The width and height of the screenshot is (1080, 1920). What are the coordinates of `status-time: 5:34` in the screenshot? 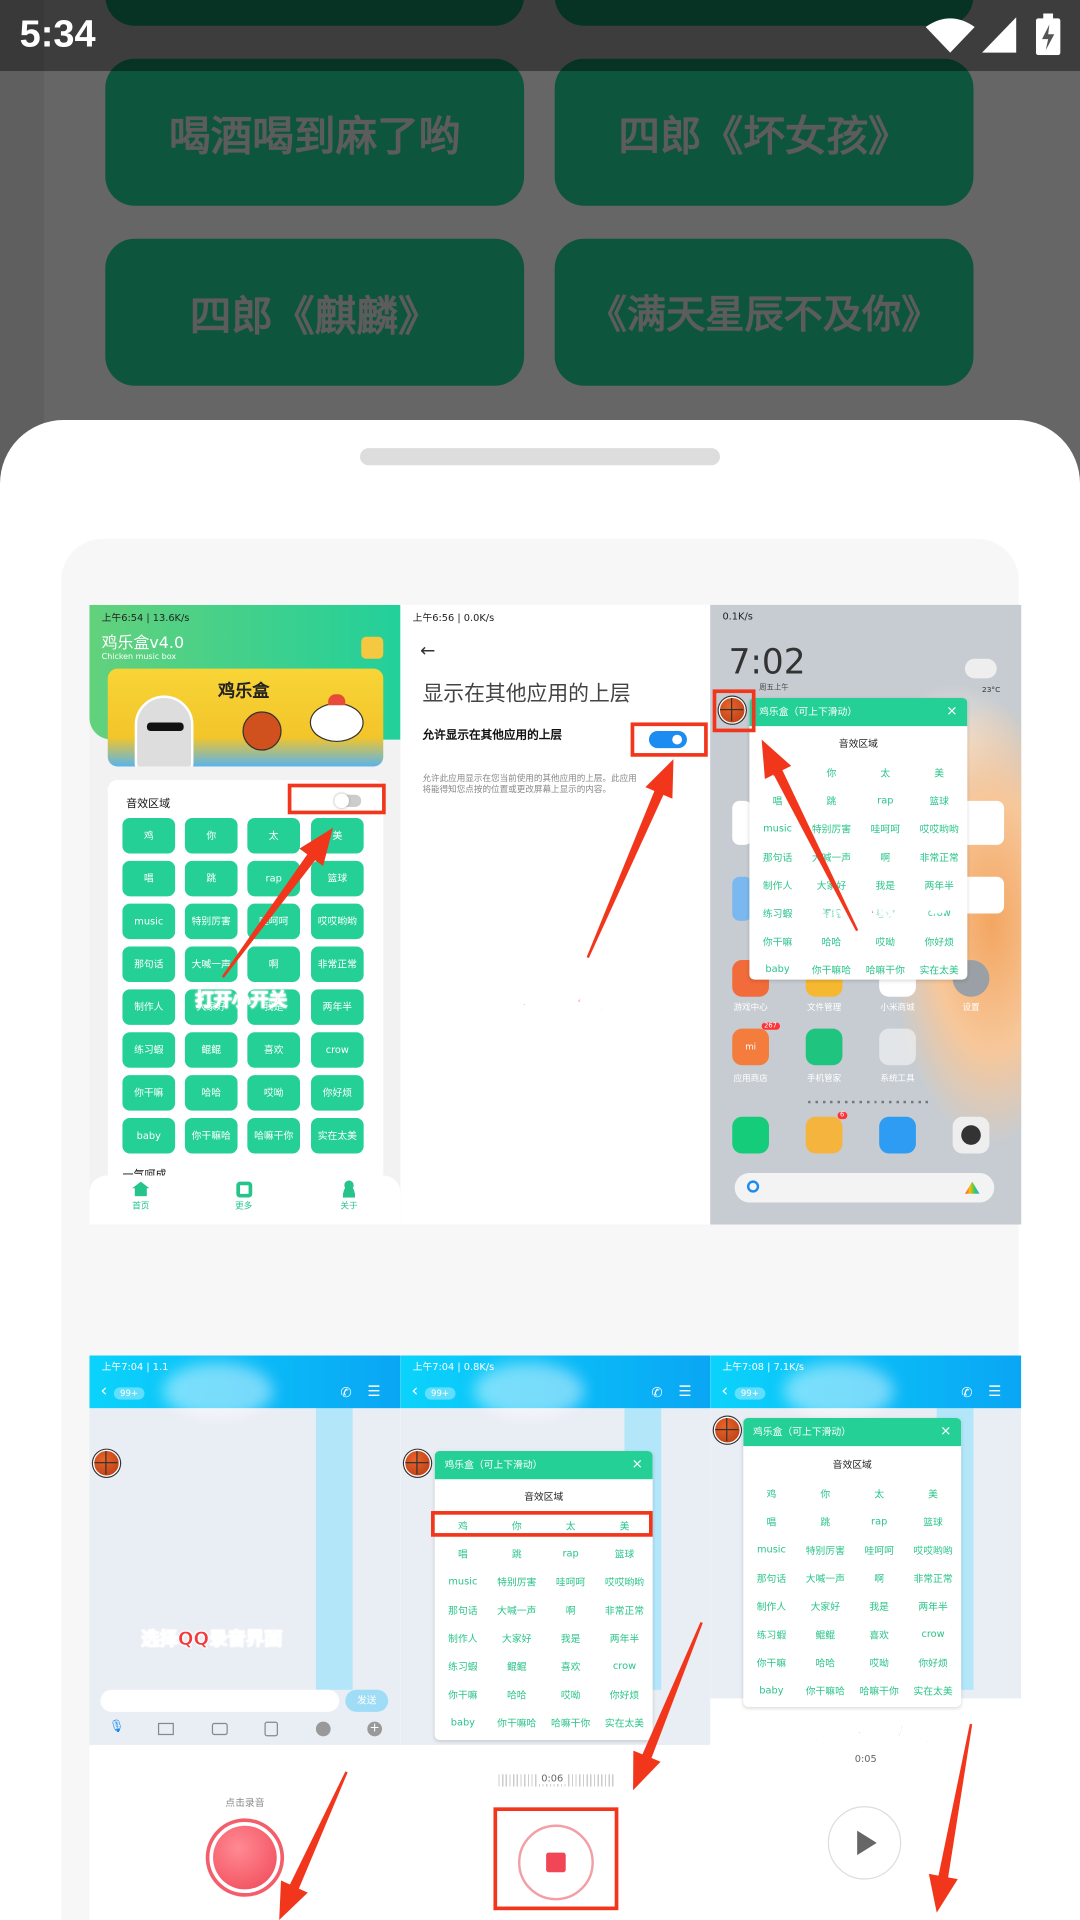 It's located at (57, 34).